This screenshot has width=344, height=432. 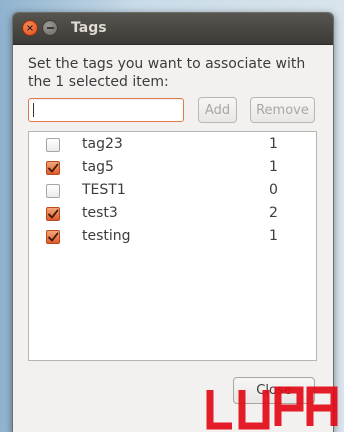 What do you see at coordinates (172, 191) in the screenshot?
I see `tag-row: TEST1 0` at bounding box center [172, 191].